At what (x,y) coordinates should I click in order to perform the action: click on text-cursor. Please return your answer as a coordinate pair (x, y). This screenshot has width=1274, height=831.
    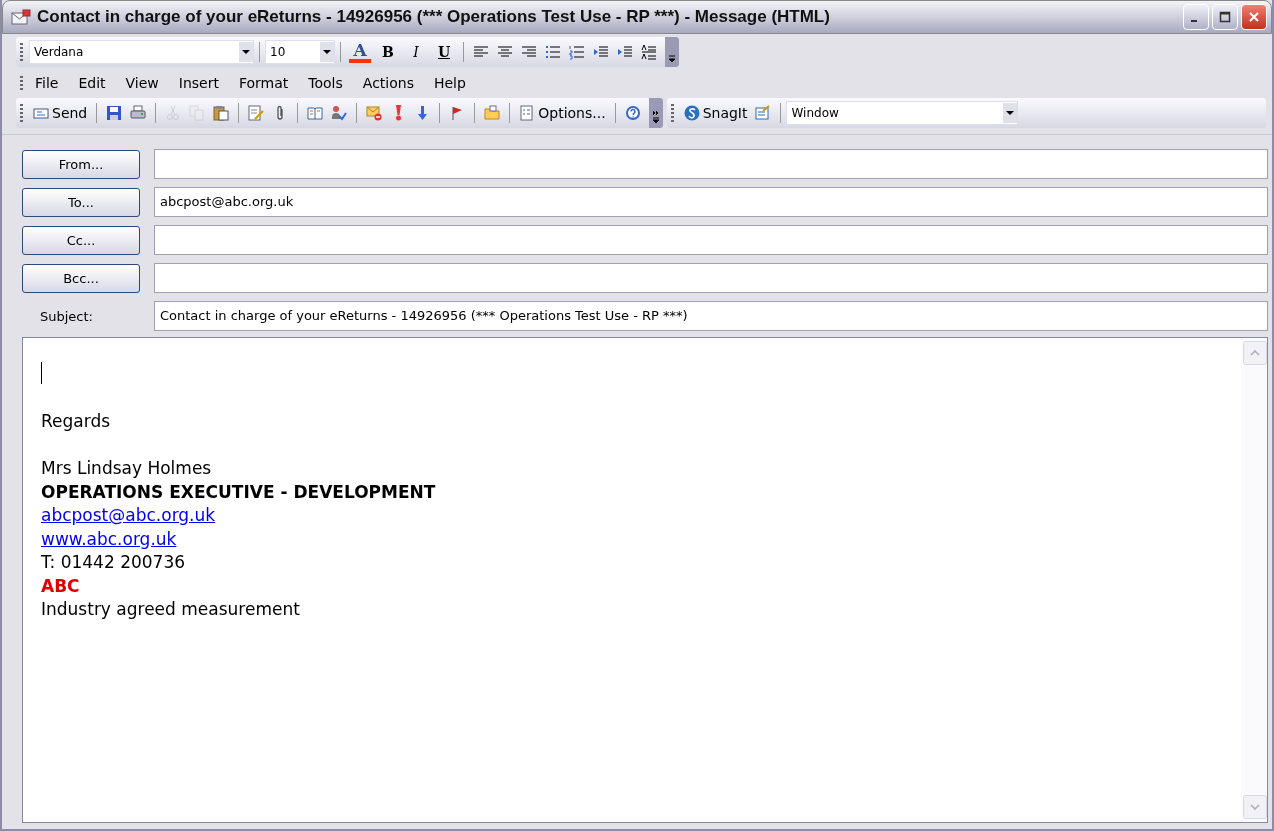
    Looking at the image, I should click on (41, 373).